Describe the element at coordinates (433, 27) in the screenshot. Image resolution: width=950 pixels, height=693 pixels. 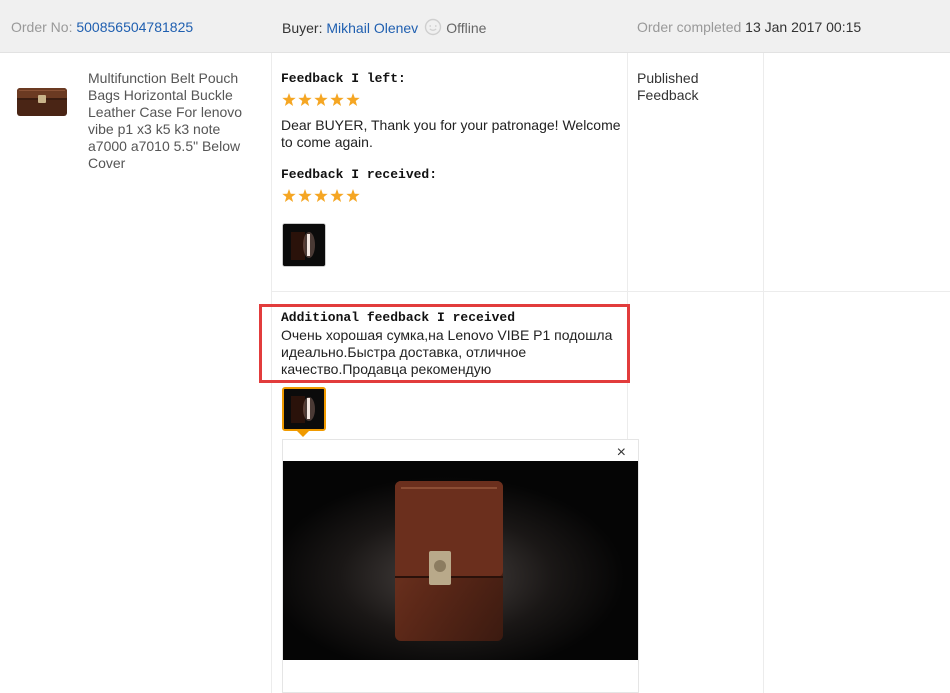
I see `chat-bubble-icon` at that location.